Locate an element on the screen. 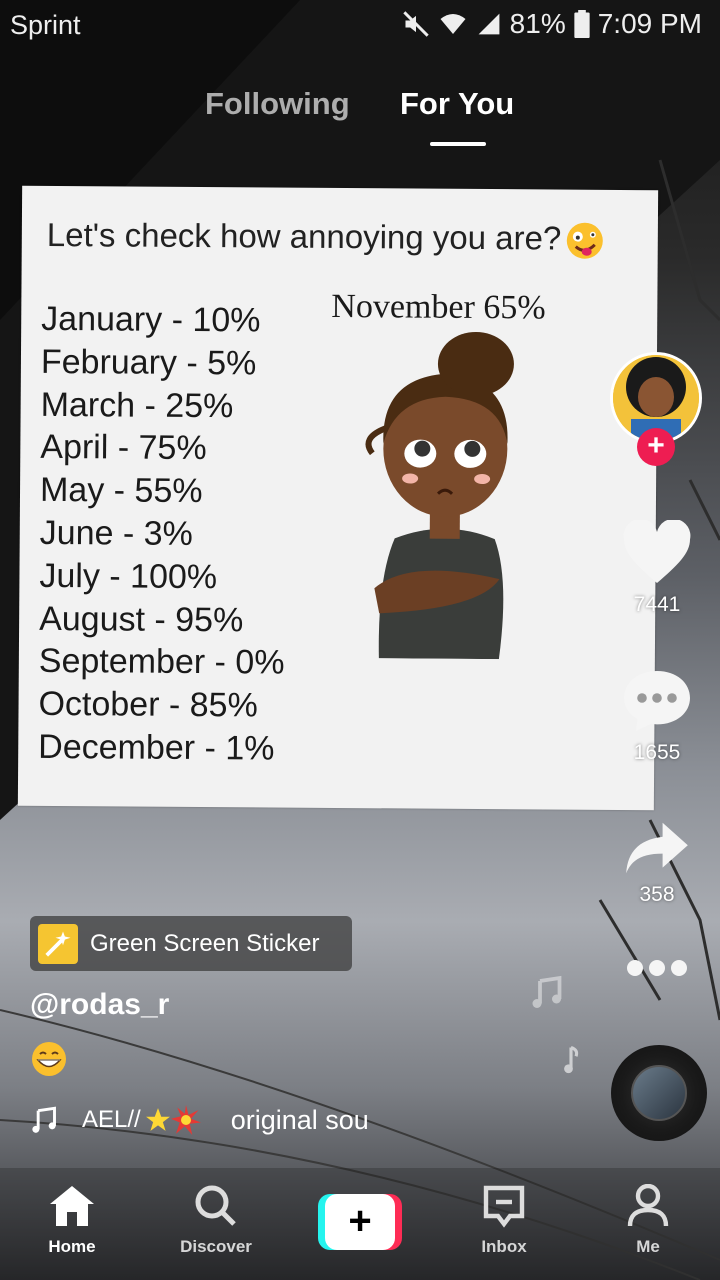 This screenshot has width=720, height=1280. sticker-wand-icon is located at coordinates (58, 943).